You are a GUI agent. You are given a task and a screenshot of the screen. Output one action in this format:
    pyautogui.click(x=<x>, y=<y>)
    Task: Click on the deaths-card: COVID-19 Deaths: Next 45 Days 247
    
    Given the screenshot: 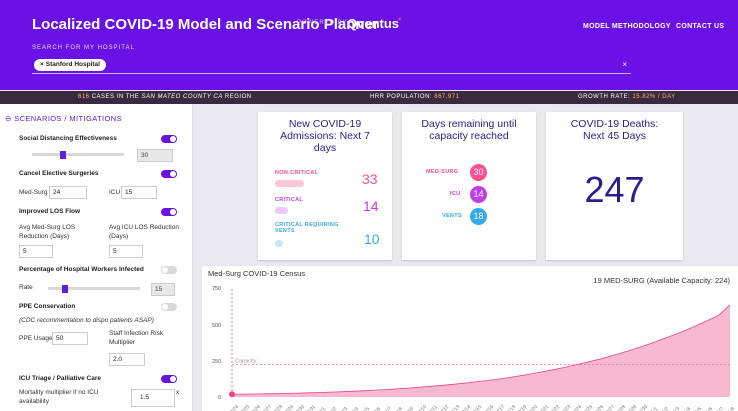 What is the action you would take?
    pyautogui.click(x=614, y=186)
    